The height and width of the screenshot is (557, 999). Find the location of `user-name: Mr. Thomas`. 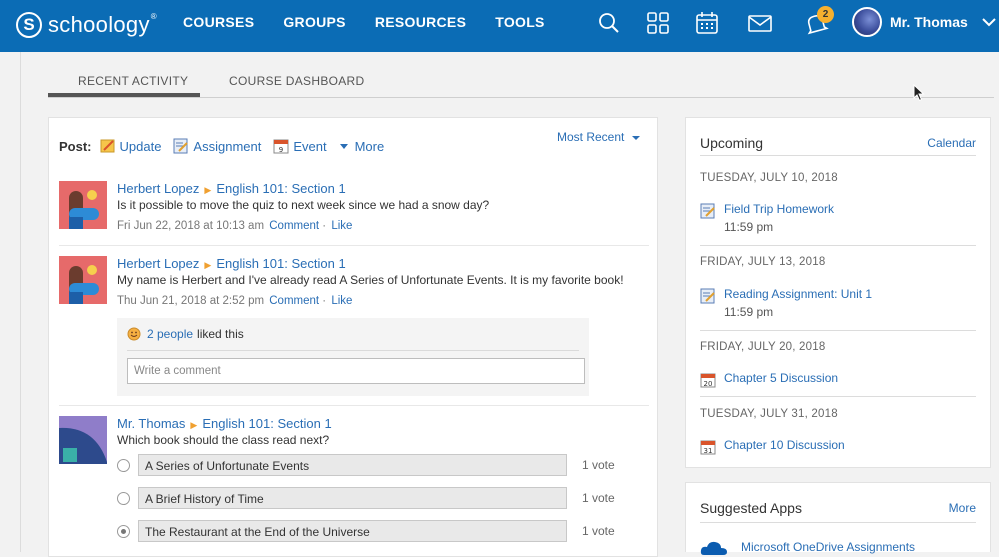

user-name: Mr. Thomas is located at coordinates (929, 22).